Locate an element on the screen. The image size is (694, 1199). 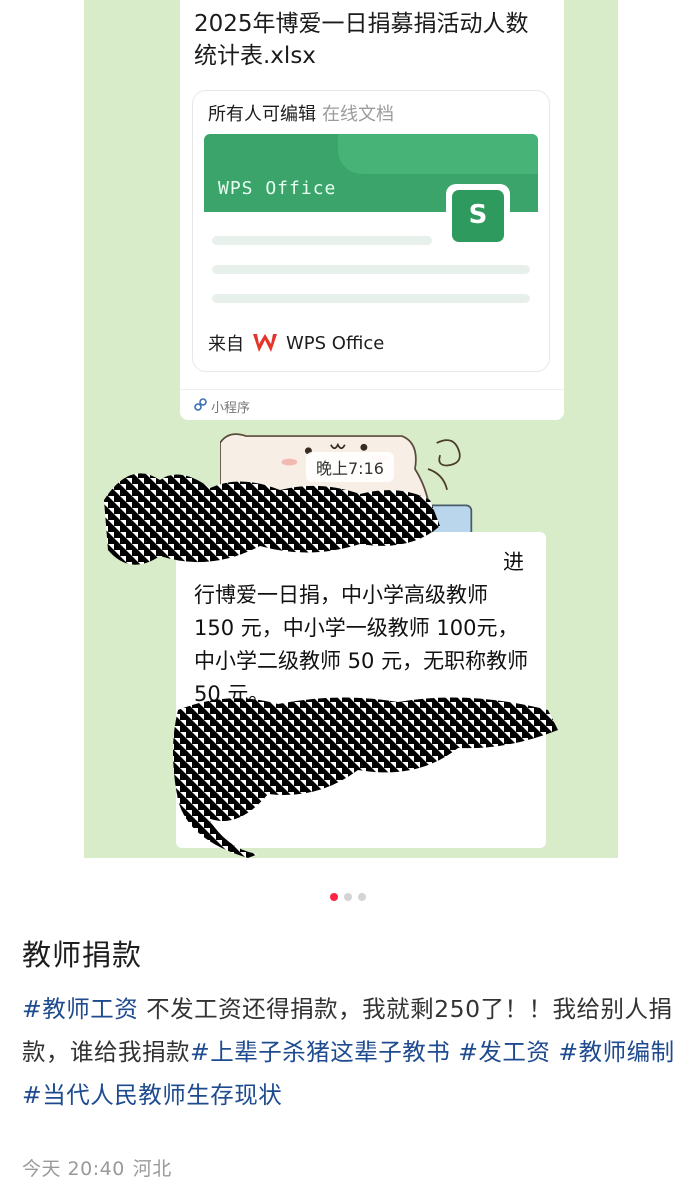
mini-program-label: 小程序 is located at coordinates (222, 406).